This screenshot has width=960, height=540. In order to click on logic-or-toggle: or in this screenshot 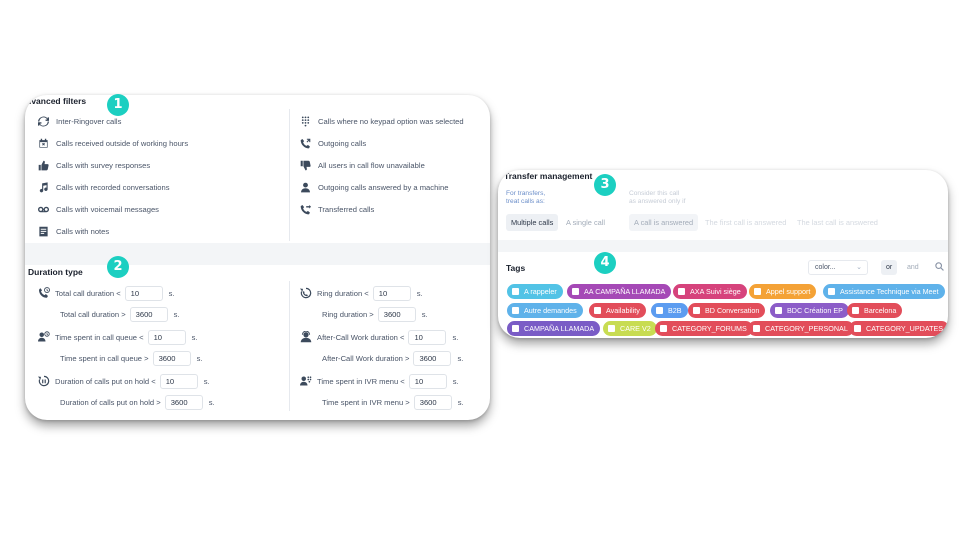, I will do `click(889, 267)`.